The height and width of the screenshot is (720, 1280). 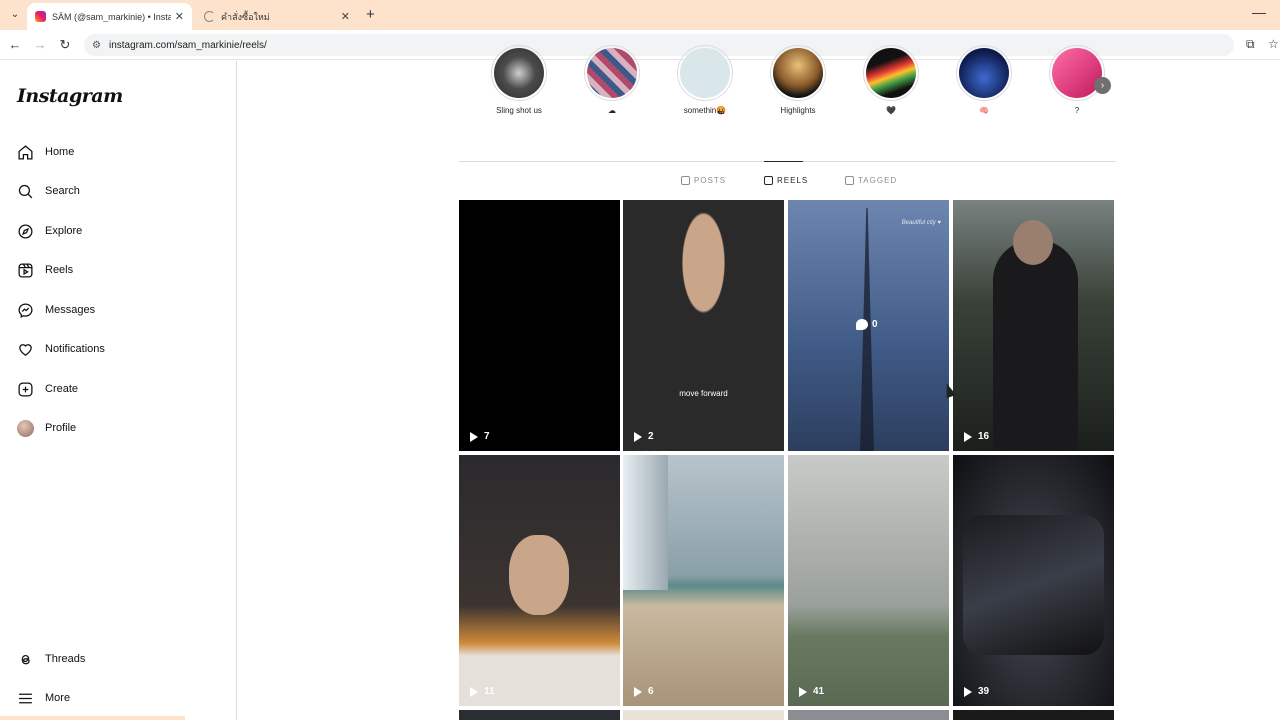 What do you see at coordinates (482, 691) in the screenshot?
I see `view-count: 11` at bounding box center [482, 691].